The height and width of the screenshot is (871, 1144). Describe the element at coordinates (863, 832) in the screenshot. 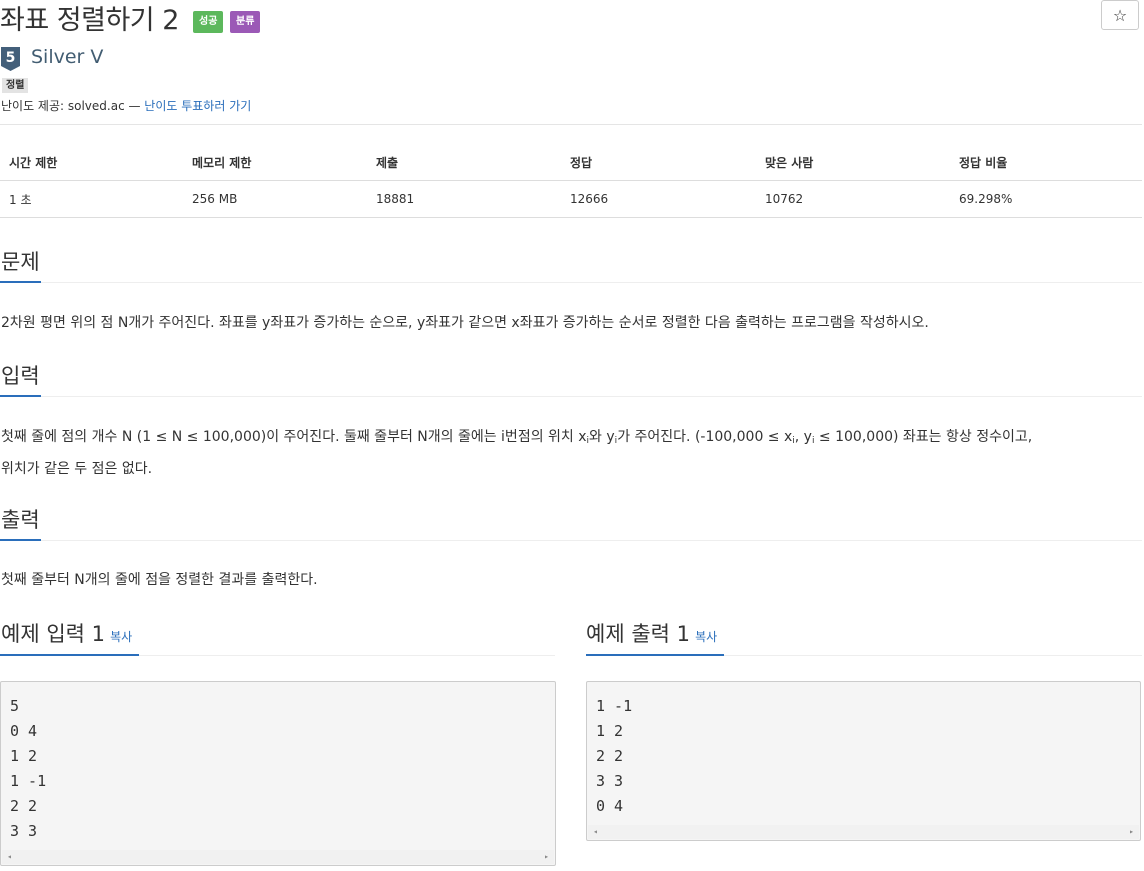

I see `example-output-scrollbar: ◂ ▸` at that location.